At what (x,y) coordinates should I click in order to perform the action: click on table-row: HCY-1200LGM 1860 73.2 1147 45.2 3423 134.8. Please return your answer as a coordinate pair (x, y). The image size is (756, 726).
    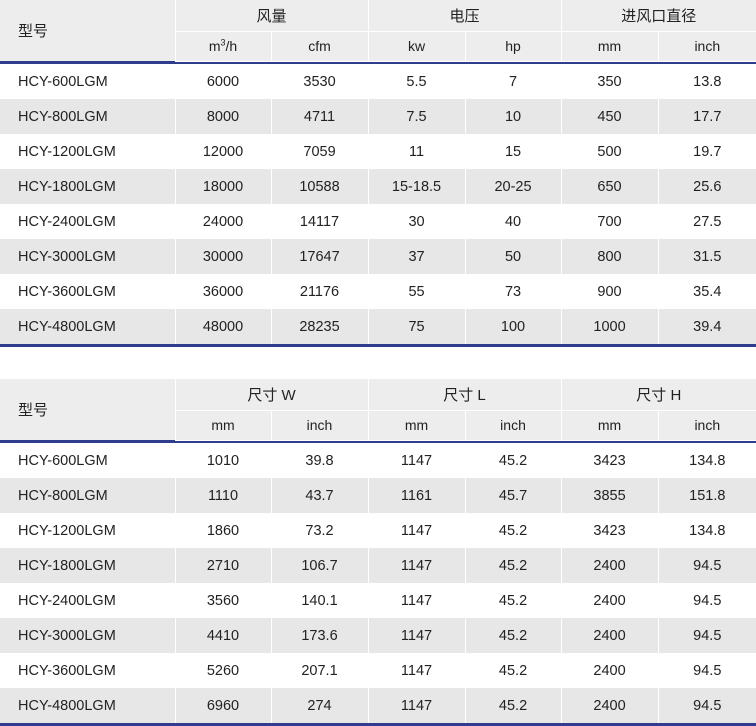
    Looking at the image, I should click on (378, 530).